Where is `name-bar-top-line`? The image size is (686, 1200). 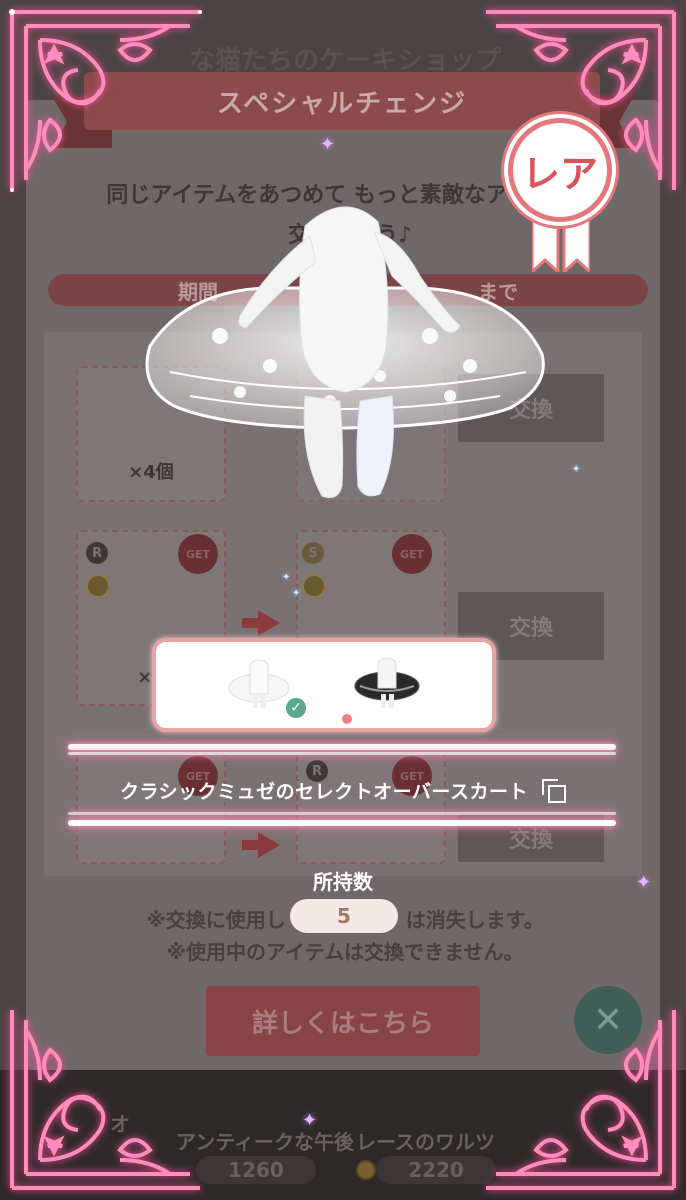
name-bar-top-line is located at coordinates (342, 747).